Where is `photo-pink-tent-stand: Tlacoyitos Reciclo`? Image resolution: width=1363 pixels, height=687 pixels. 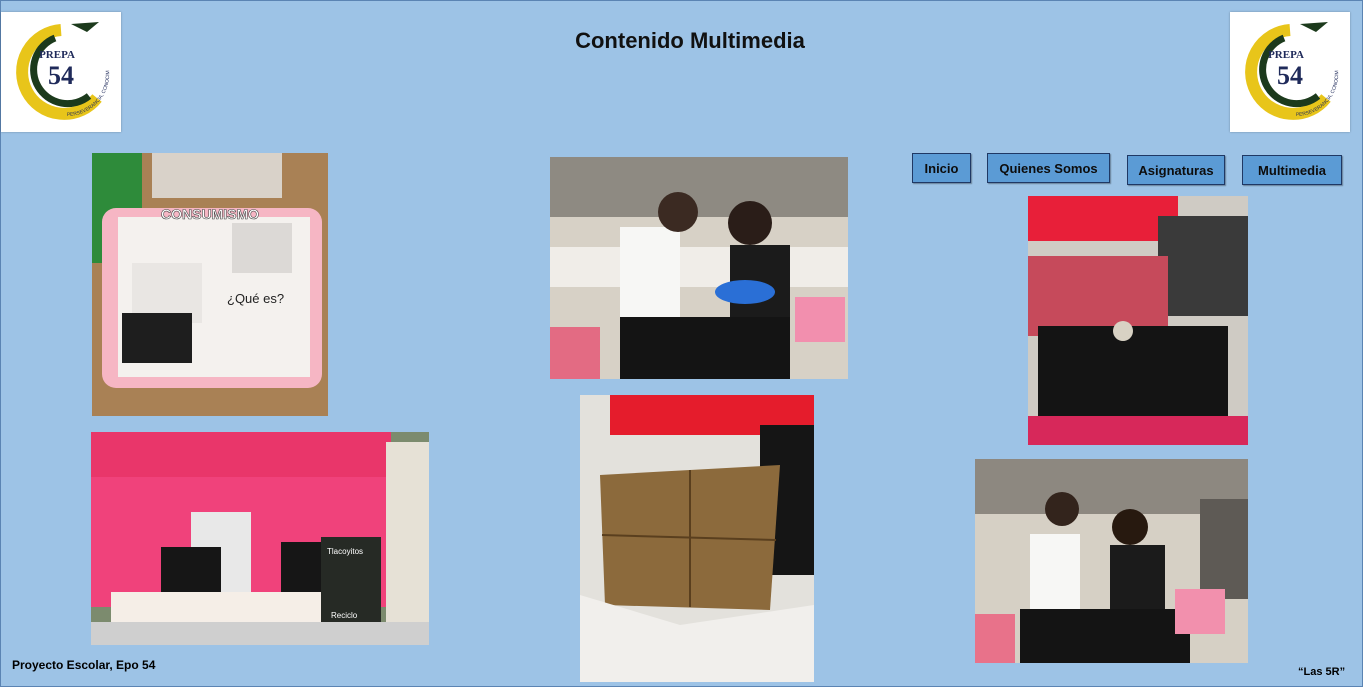 photo-pink-tent-stand: Tlacoyitos Reciclo is located at coordinates (260, 538).